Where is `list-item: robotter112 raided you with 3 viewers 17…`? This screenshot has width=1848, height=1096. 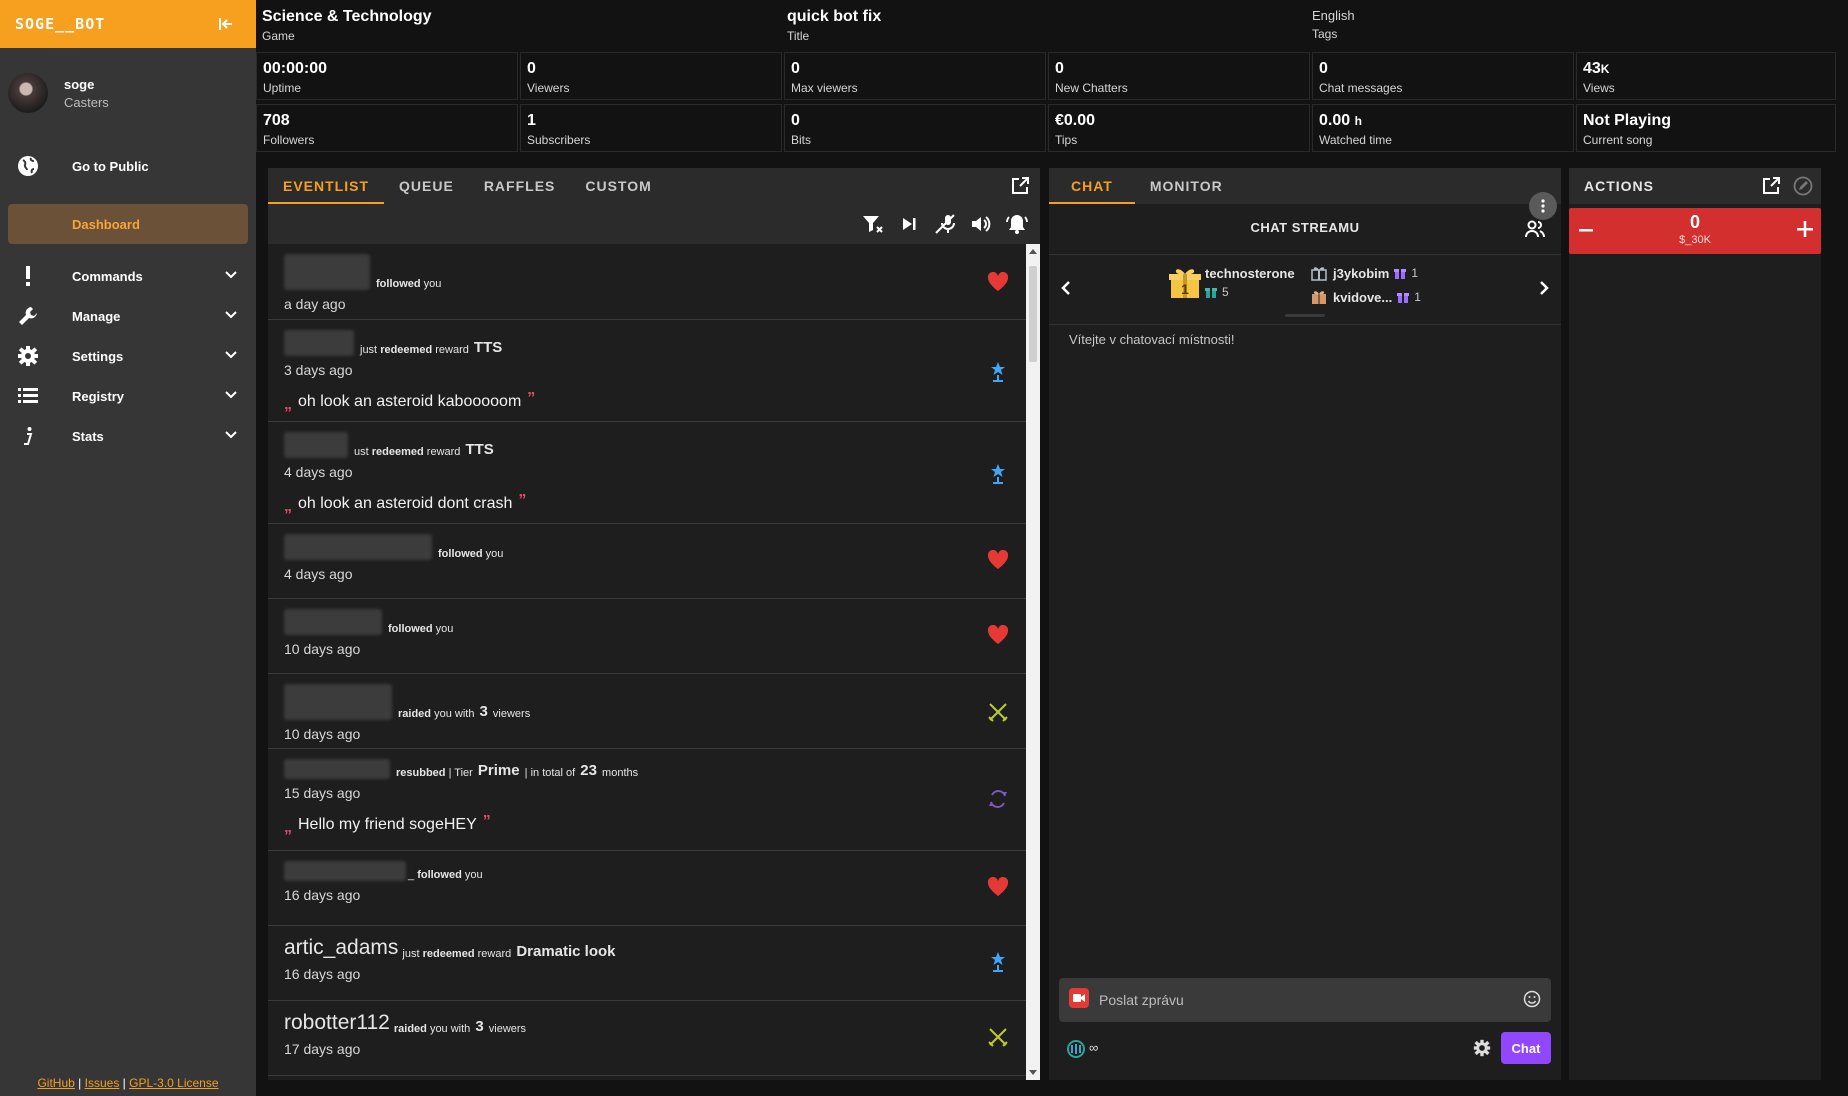 list-item: robotter112 raided you with 3 viewers 17… is located at coordinates (647, 1038).